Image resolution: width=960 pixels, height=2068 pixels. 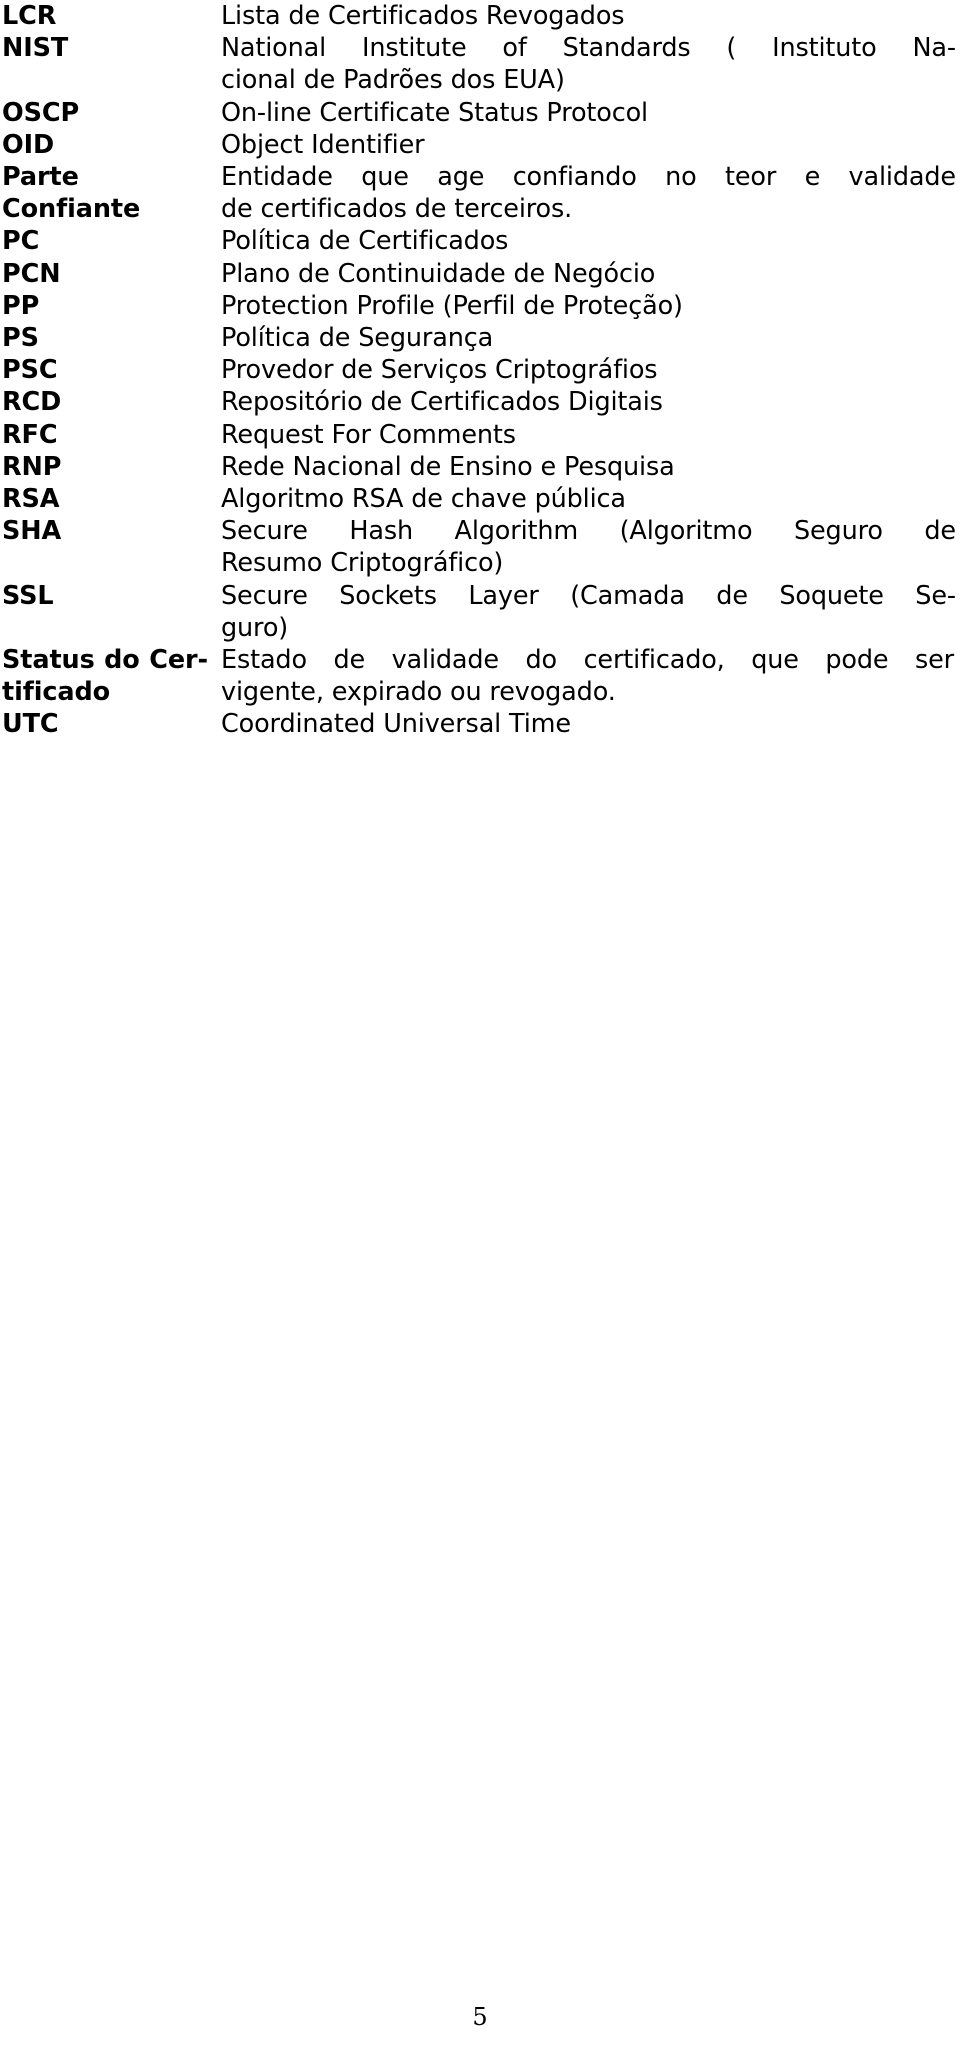 What do you see at coordinates (31, 273) in the screenshot?
I see `glossary-term: PCN` at bounding box center [31, 273].